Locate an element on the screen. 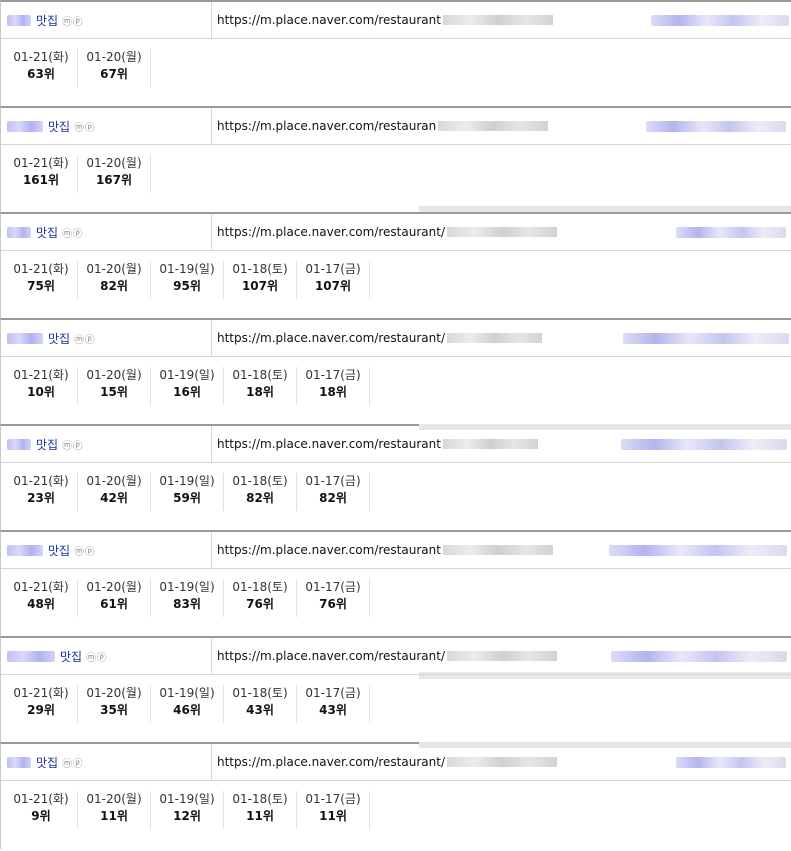  rank-value: 15위 is located at coordinates (114, 392).